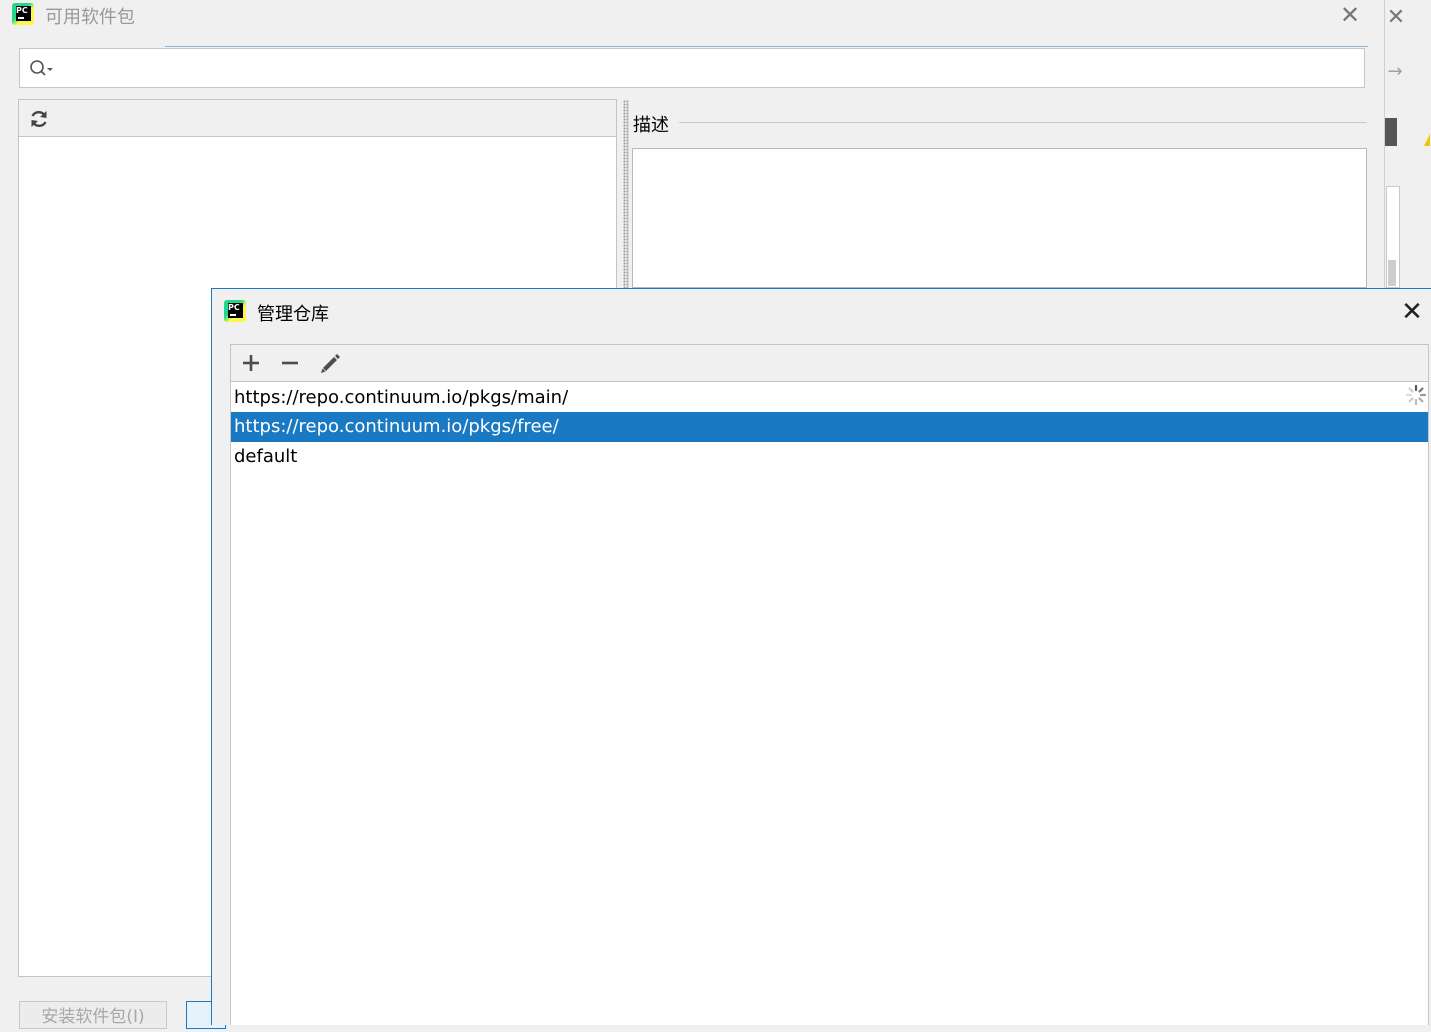 This screenshot has width=1431, height=1032. What do you see at coordinates (1391, 132) in the screenshot?
I see `gear-icon` at bounding box center [1391, 132].